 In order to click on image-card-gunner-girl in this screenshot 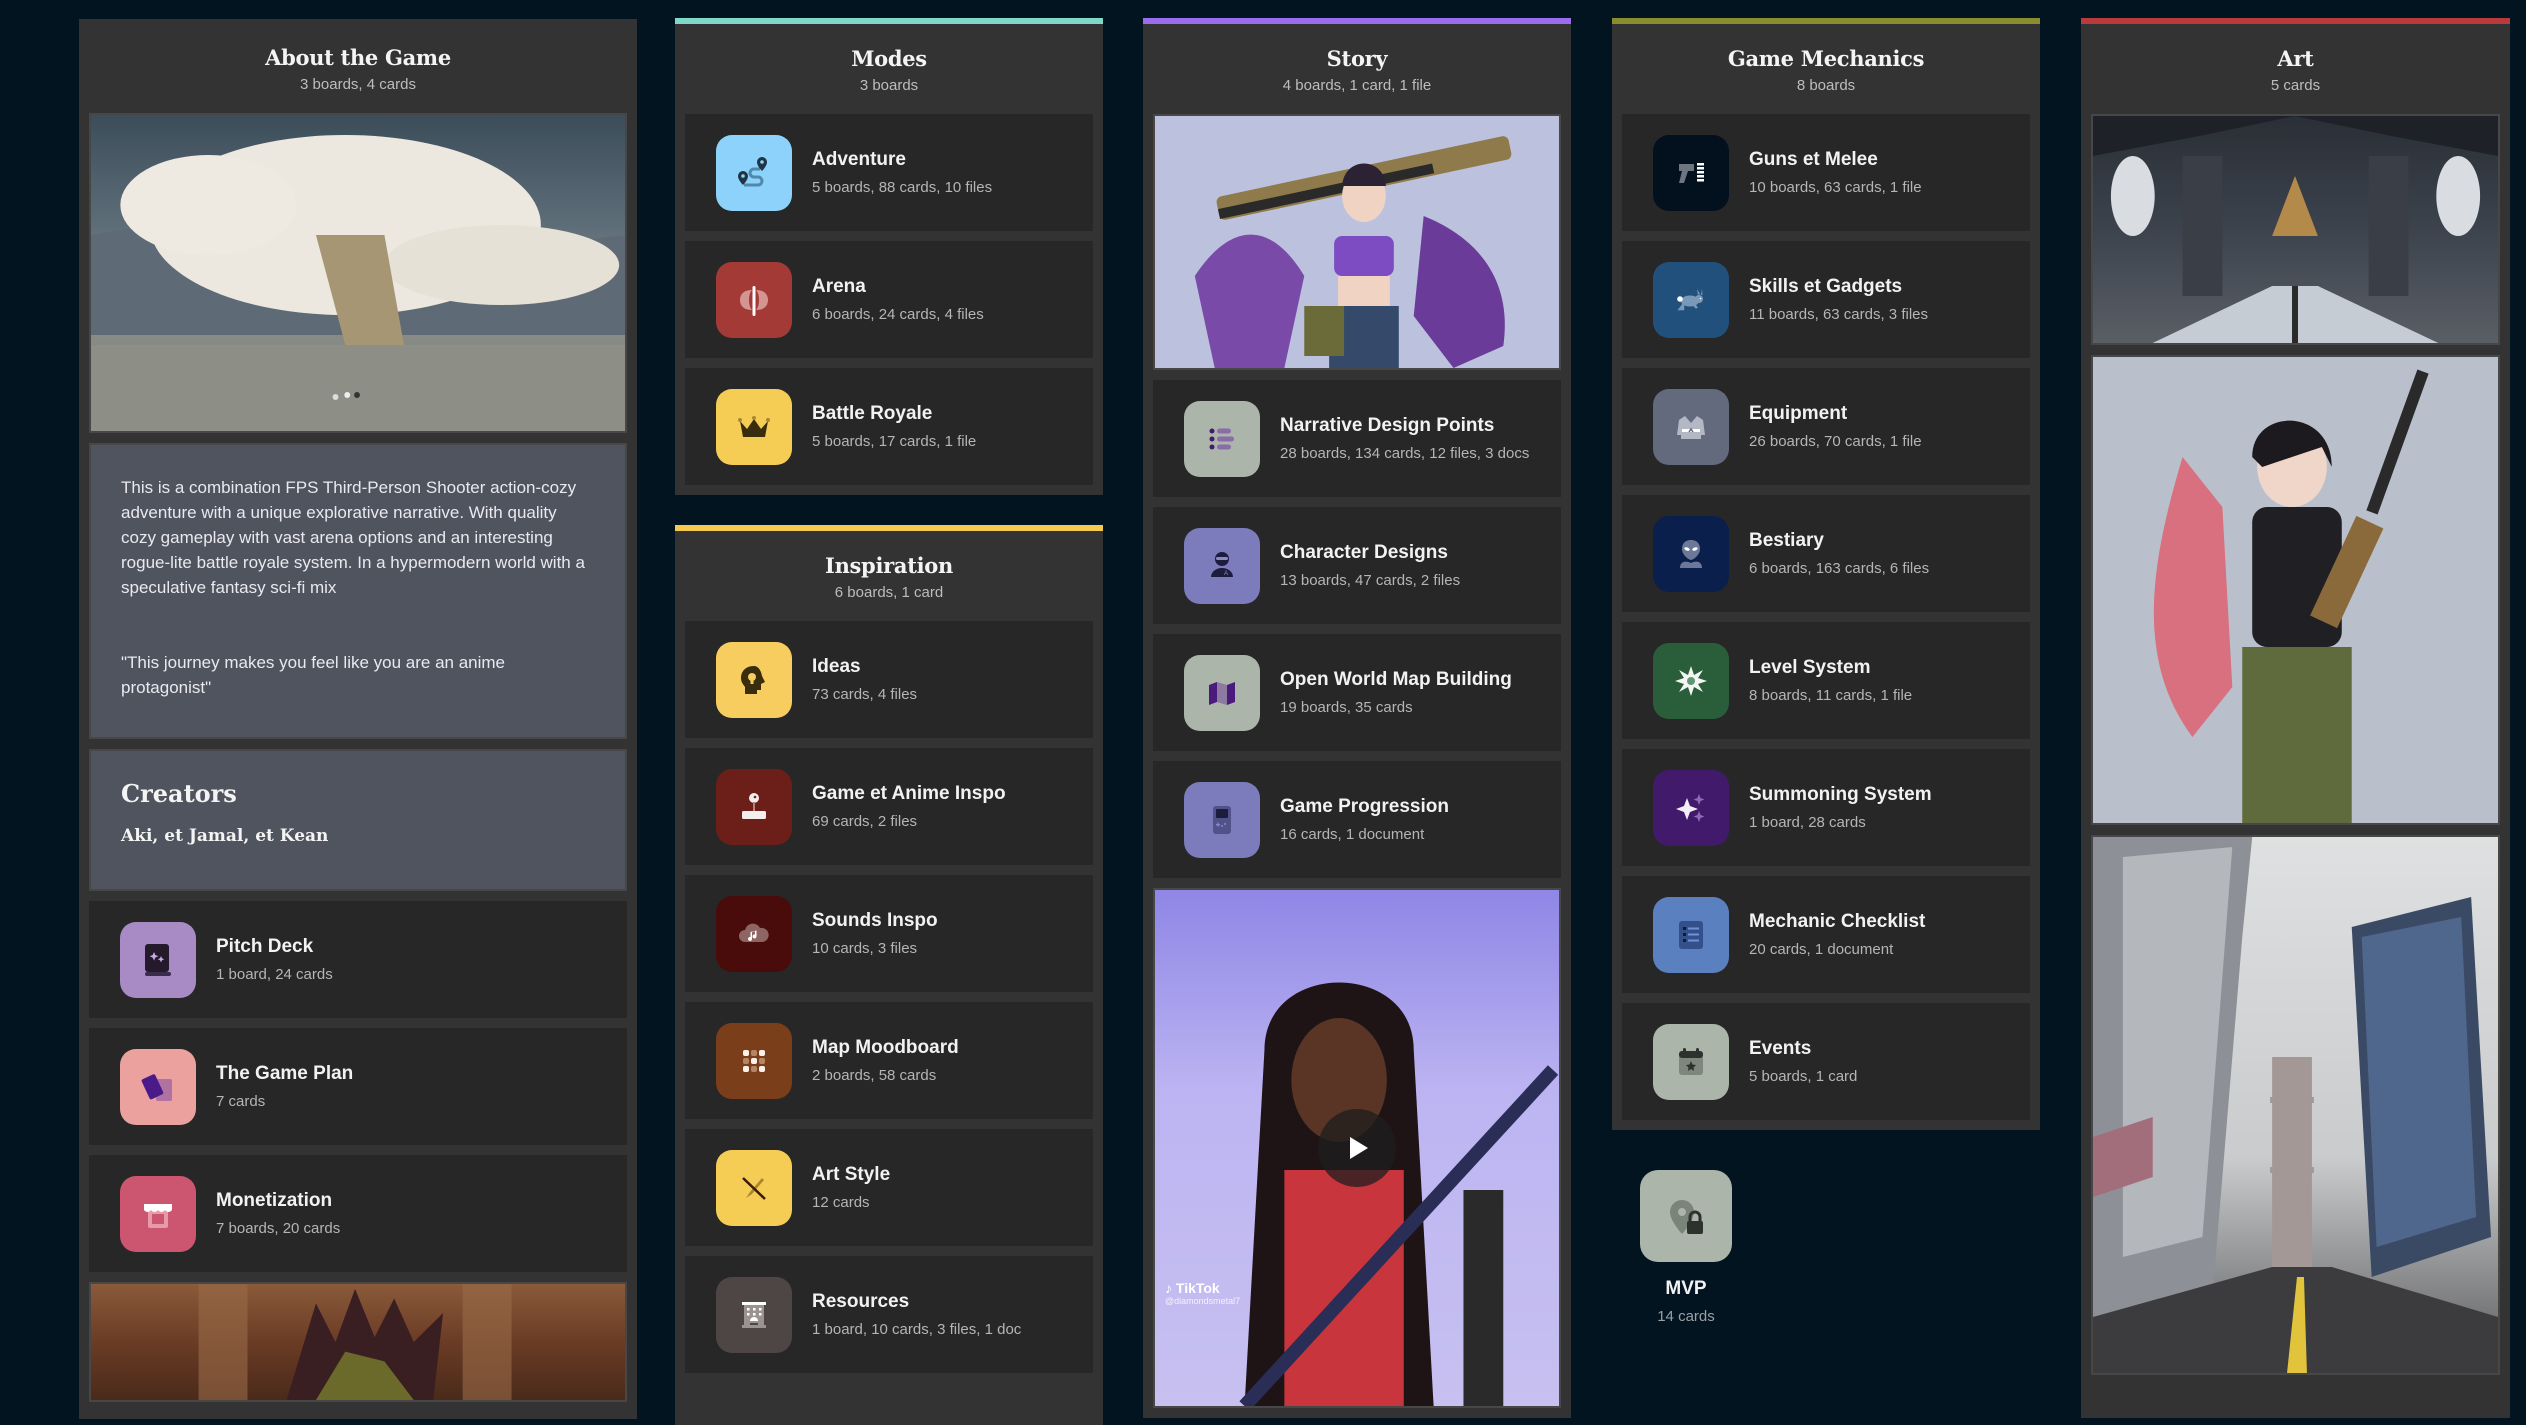, I will do `click(2295, 590)`.